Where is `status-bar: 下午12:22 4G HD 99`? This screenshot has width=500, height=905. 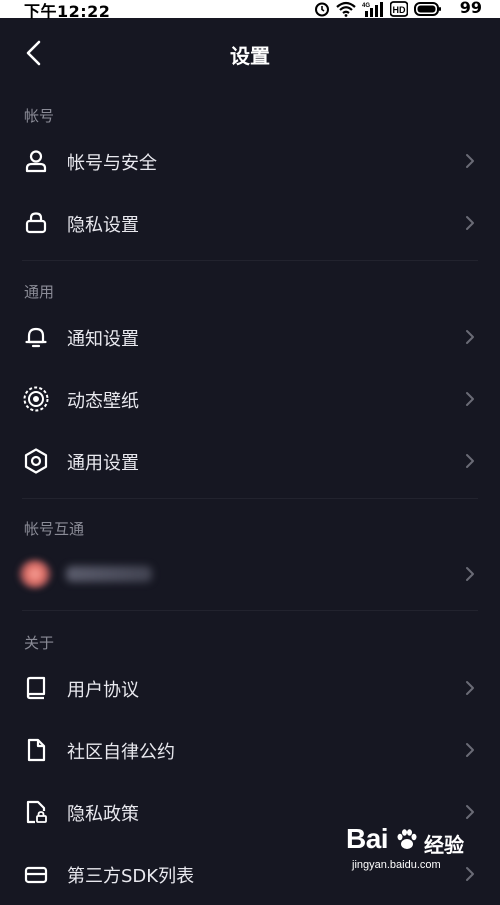 status-bar: 下午12:22 4G HD 99 is located at coordinates (250, 10).